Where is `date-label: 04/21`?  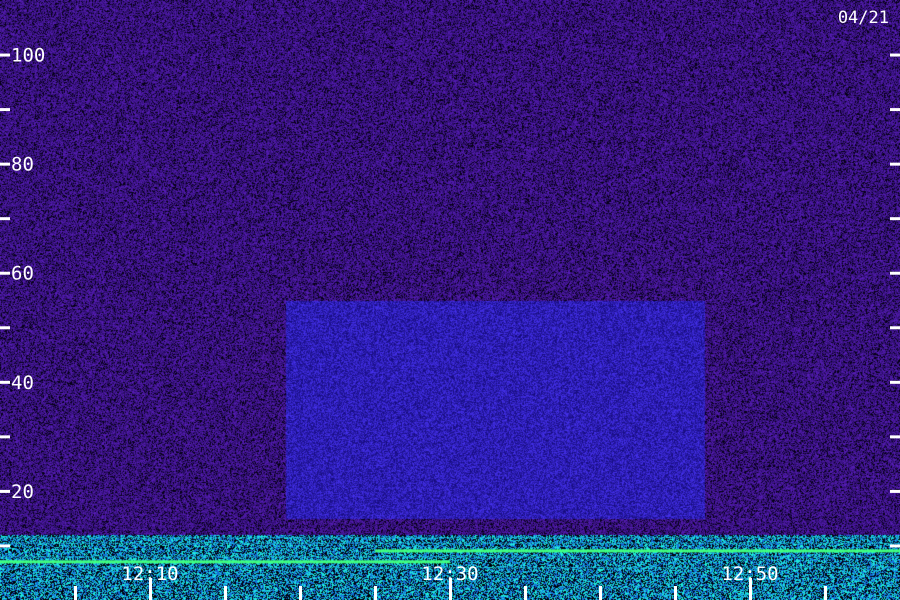 date-label: 04/21 is located at coordinates (863, 18).